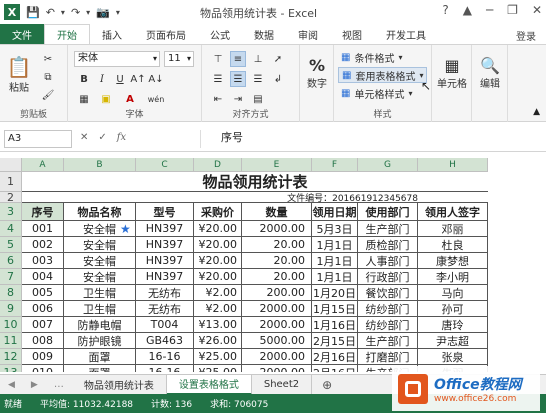 This screenshot has width=546, height=413. I want to click on align-left-icon: ☰, so click(218, 79).